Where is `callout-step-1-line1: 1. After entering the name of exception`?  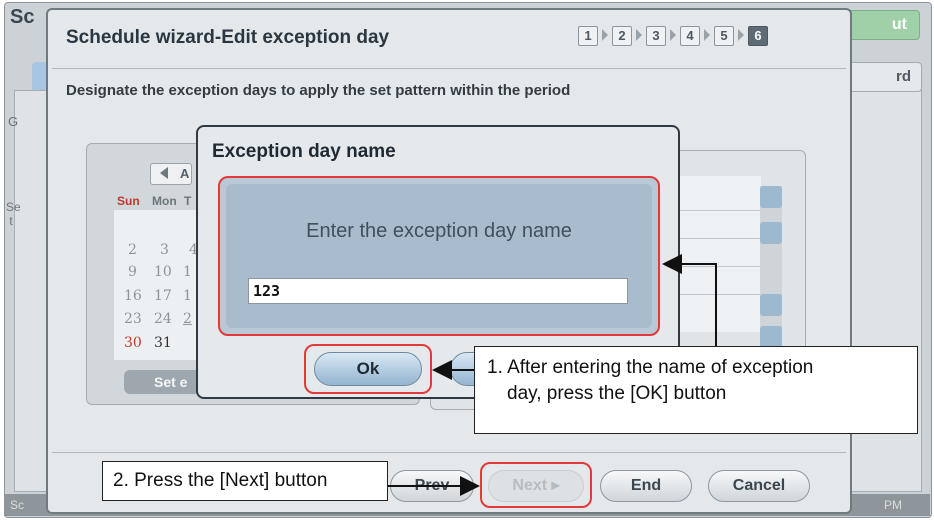
callout-step-1-line1: 1. After entering the name of exception is located at coordinates (650, 367).